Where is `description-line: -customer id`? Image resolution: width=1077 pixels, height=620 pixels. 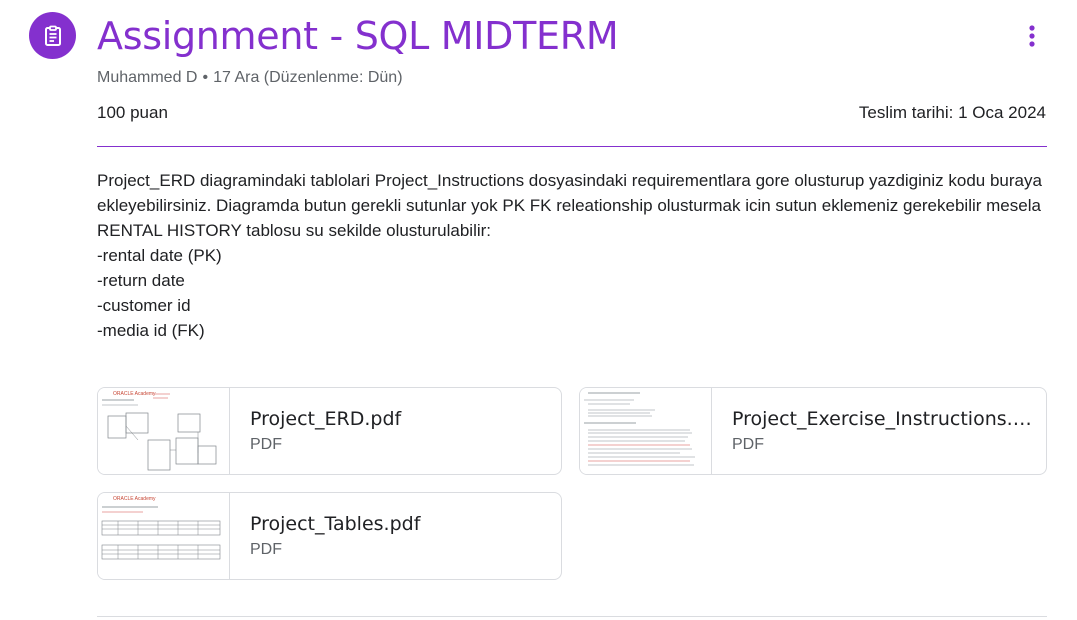
description-line: -customer id is located at coordinates (144, 305).